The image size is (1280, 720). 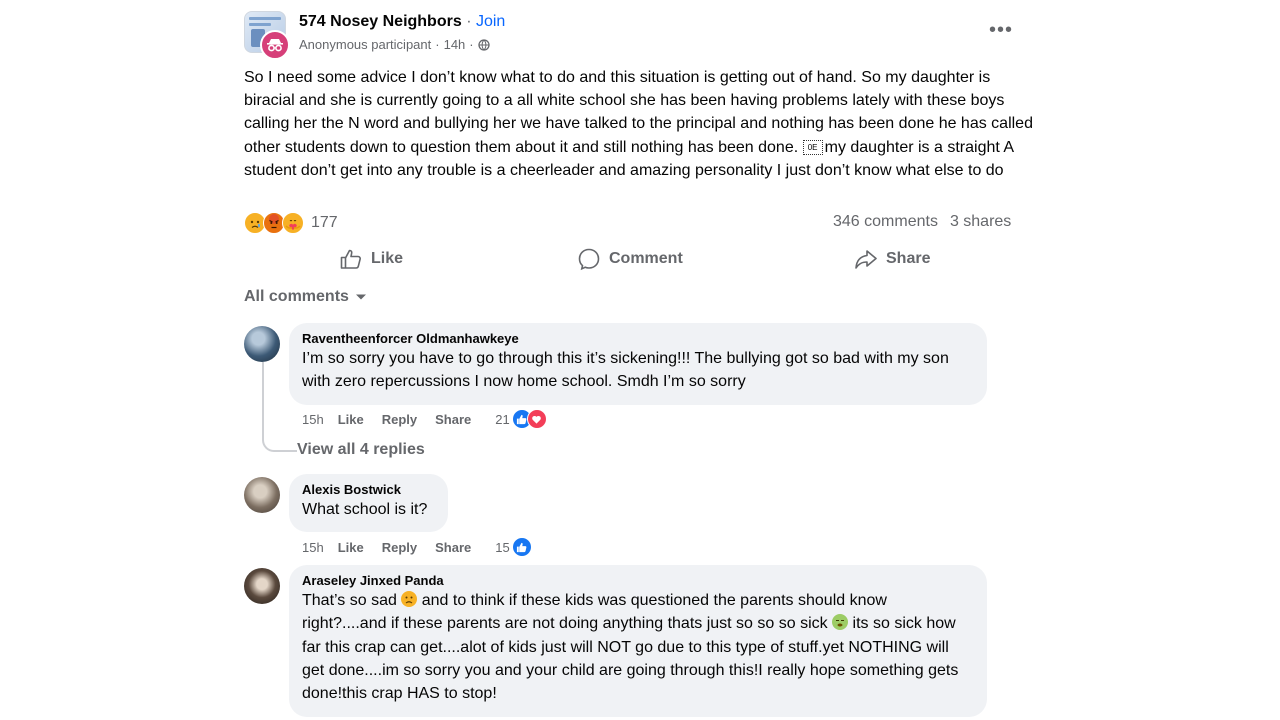 I want to click on comment-button: Comment, so click(x=630, y=259).